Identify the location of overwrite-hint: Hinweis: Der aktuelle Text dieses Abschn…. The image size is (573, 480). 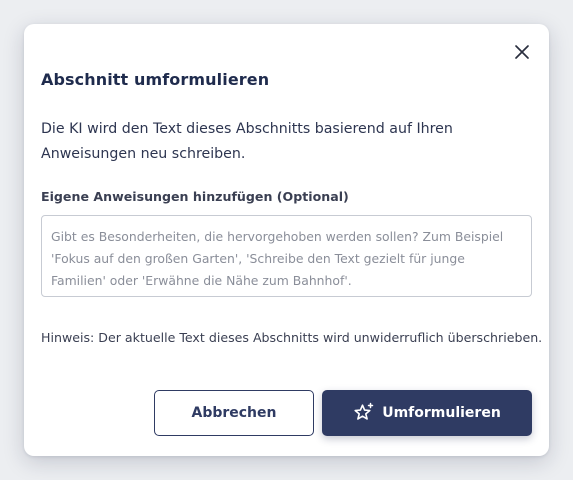
(292, 337).